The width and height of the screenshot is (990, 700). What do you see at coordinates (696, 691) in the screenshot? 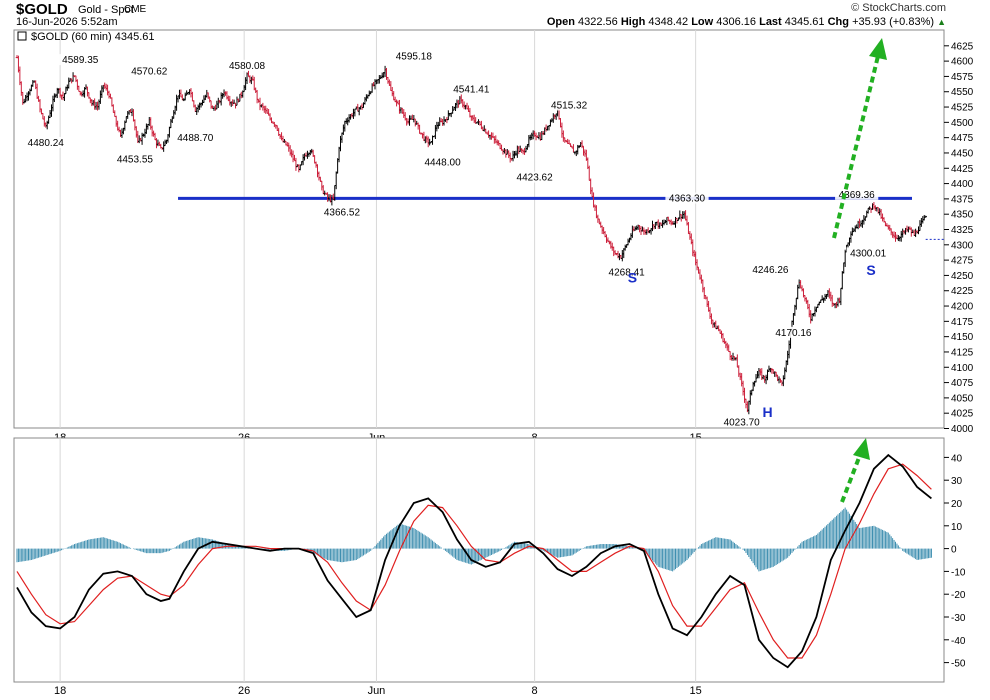
I see `x-tick-label: 15` at bounding box center [696, 691].